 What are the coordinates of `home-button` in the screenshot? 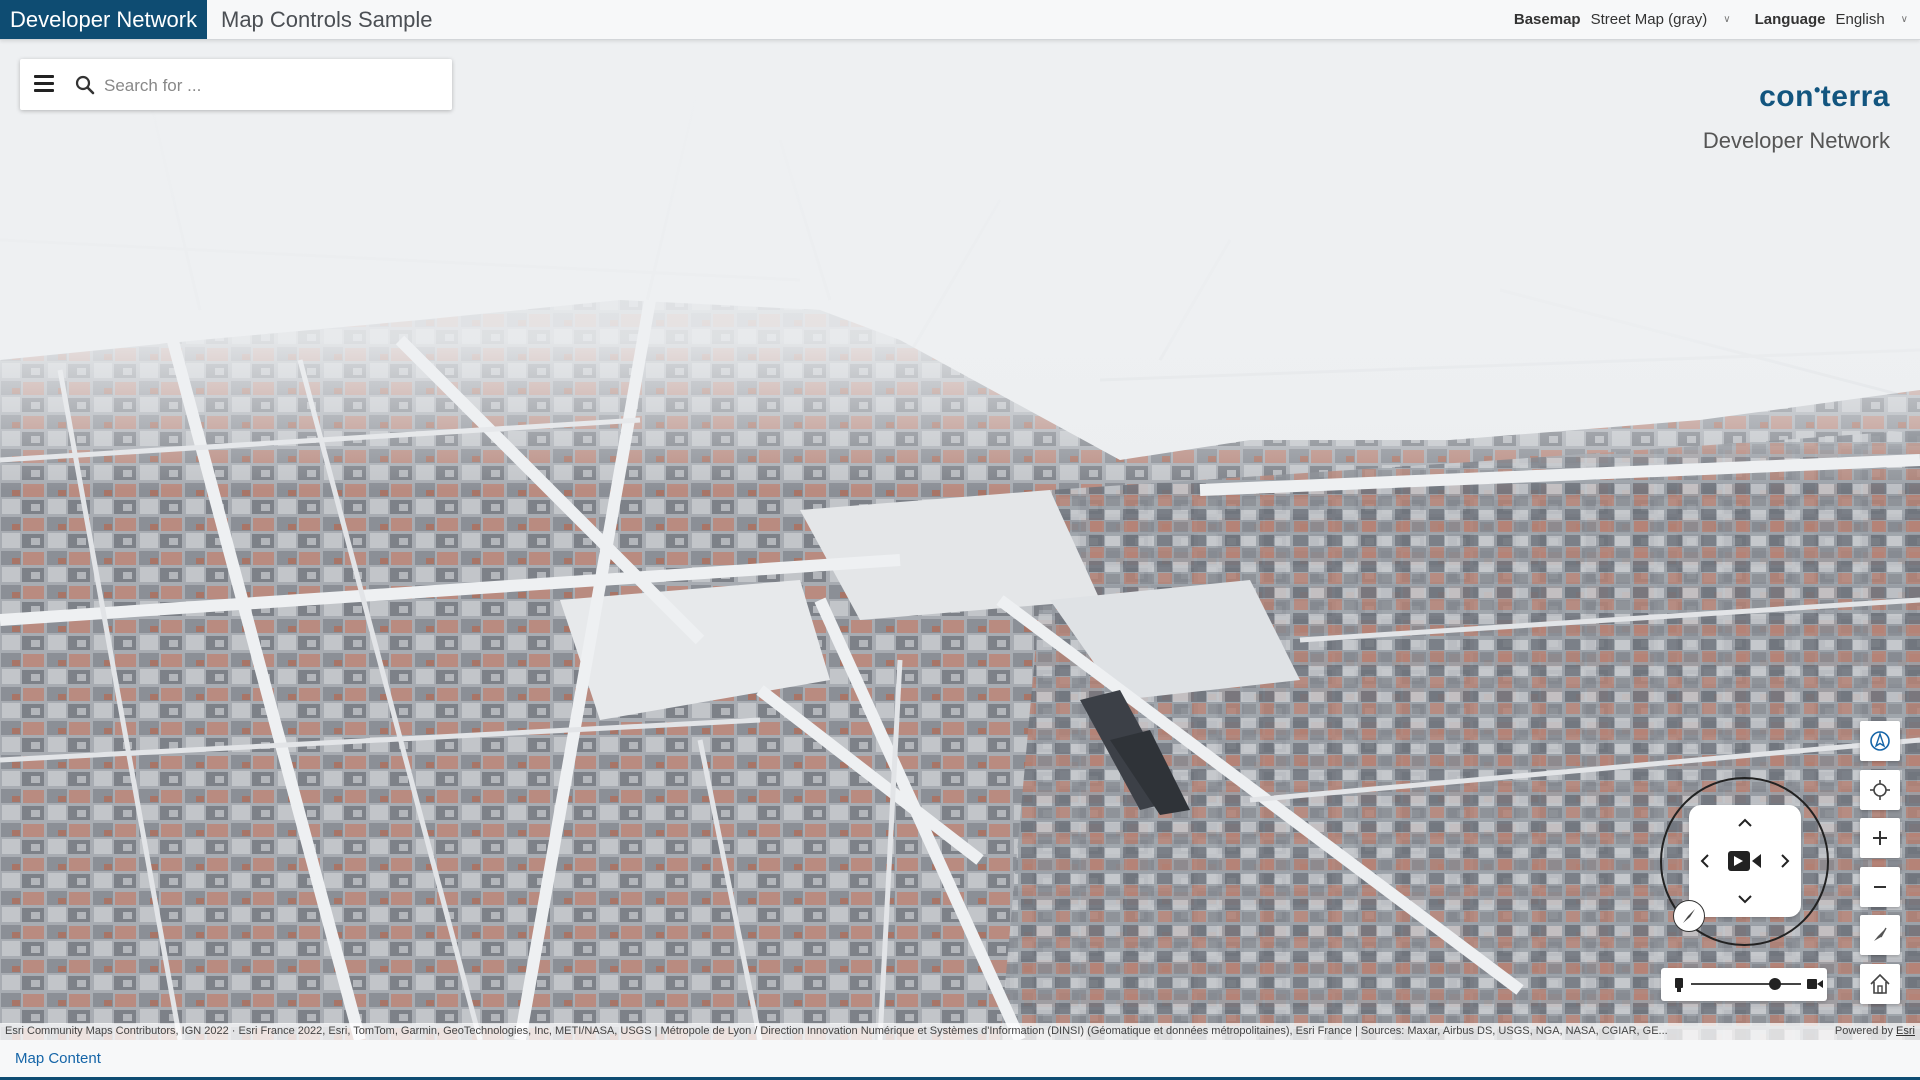 It's located at (1880, 984).